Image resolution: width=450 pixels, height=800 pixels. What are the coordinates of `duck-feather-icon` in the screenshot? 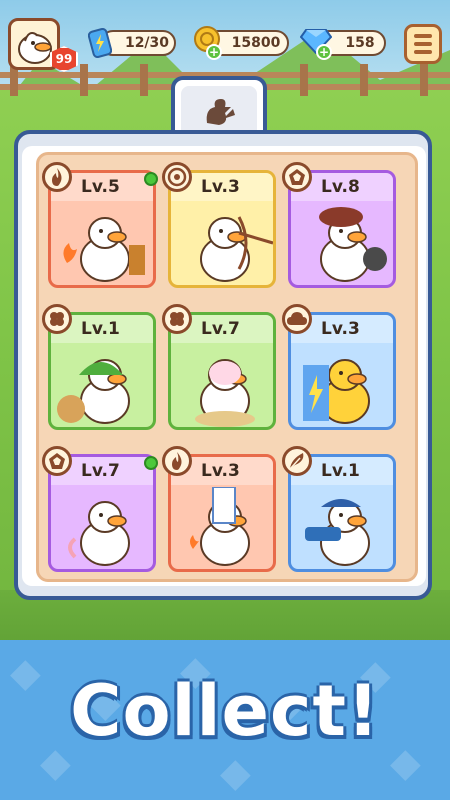 It's located at (220, 112).